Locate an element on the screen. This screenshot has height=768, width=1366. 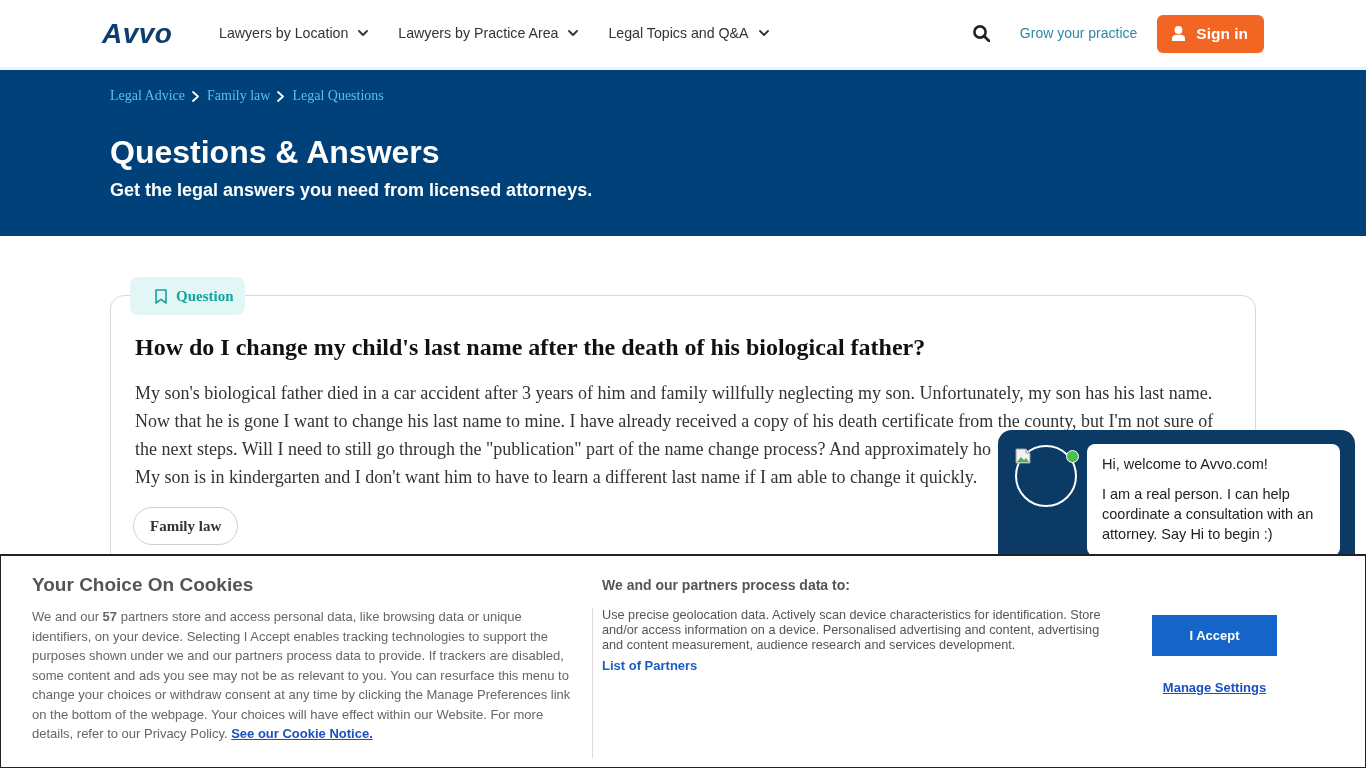
cookie-text: We and our 57 partners store and access personal data, like browsing data or unique identifiers, on your device. Selecting I Accept enables tracking technologies to support the purposes shown under we and our partners process data to provide. If trackers are disabled, some content and ads you see may not be as relevant to you. You can resurface this menu to change your choices or withdraw consent at any time by clicking the Manage Preferences link on the bottom of the webpage. Your choices will have effect within our Website. For more details, refer to our Privacy Policy. See our Cookie Notice. is located at coordinates (302, 675).